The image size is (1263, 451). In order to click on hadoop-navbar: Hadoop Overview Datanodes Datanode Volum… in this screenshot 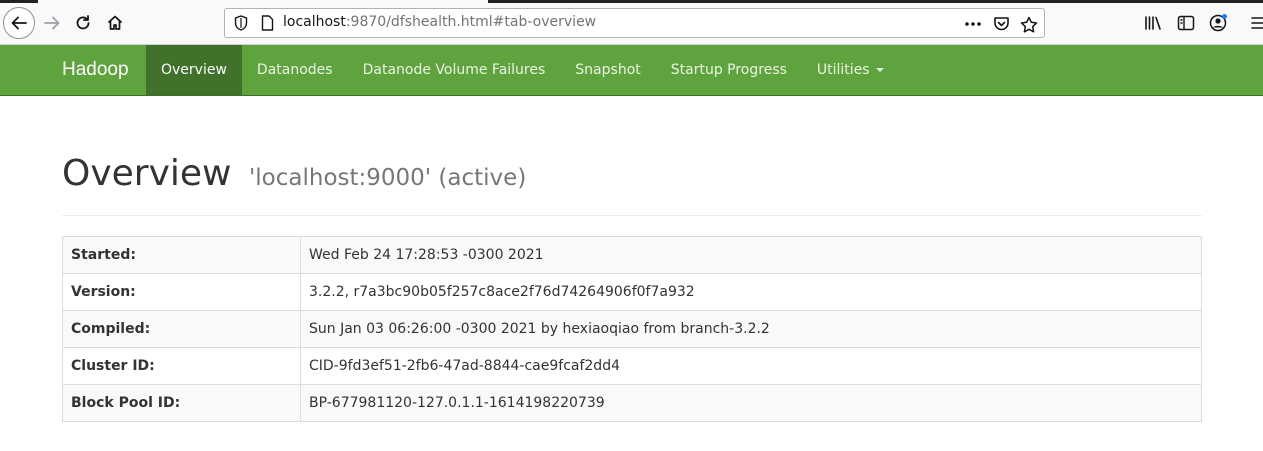, I will do `click(631, 70)`.